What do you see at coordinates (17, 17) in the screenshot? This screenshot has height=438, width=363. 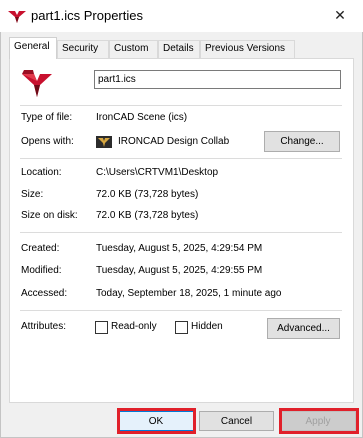 I see `ironcad-logo-icon` at bounding box center [17, 17].